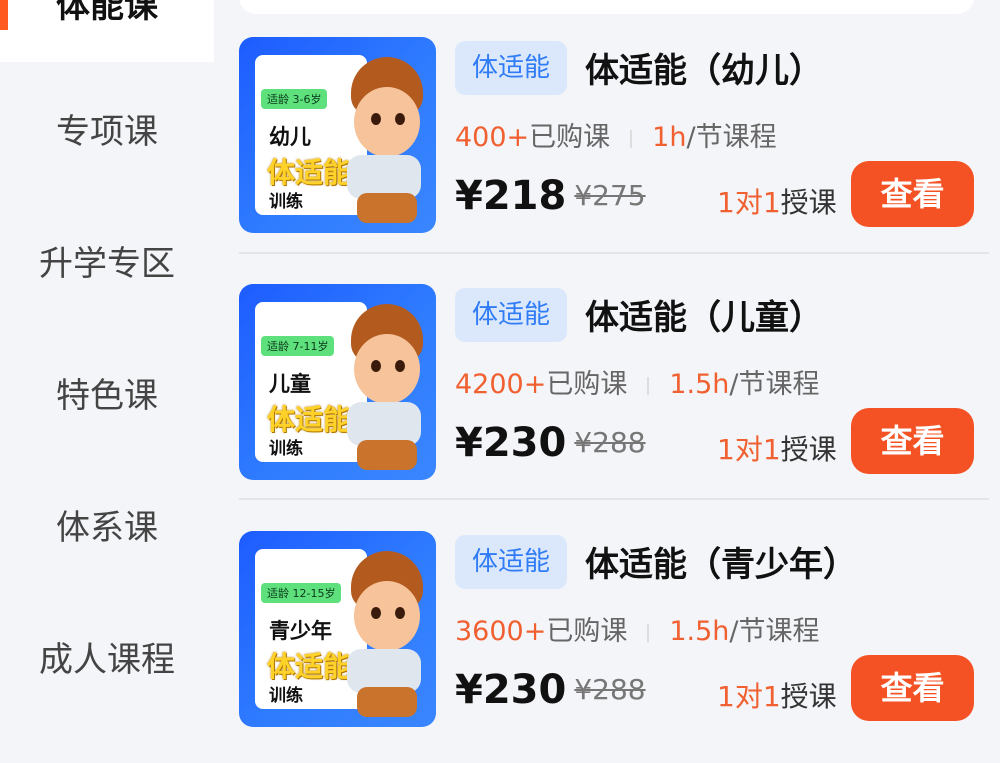  I want to click on buyers-count: 3600+, so click(501, 631).